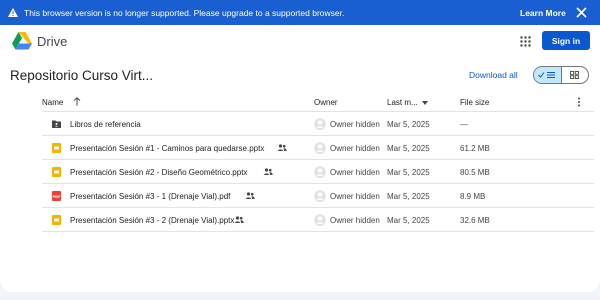 This screenshot has width=600, height=300. I want to click on pdf-icon: PDF, so click(56, 196).